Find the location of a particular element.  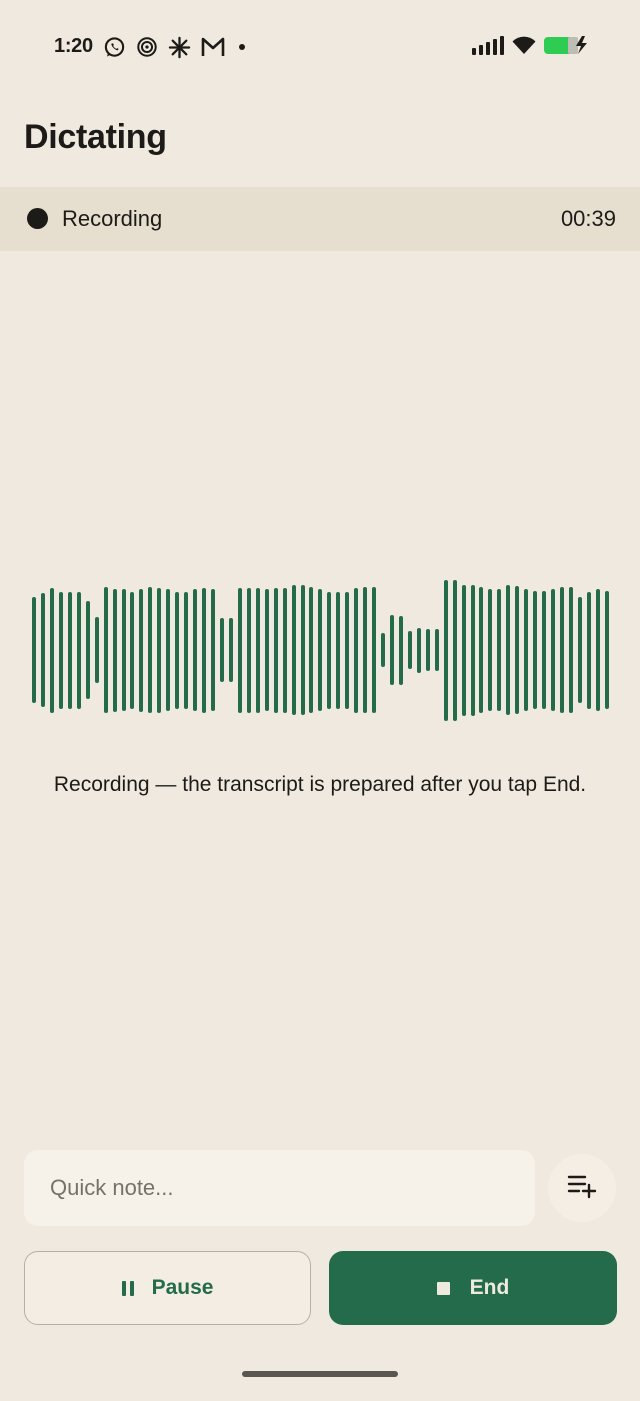

end-button: End is located at coordinates (473, 1288).